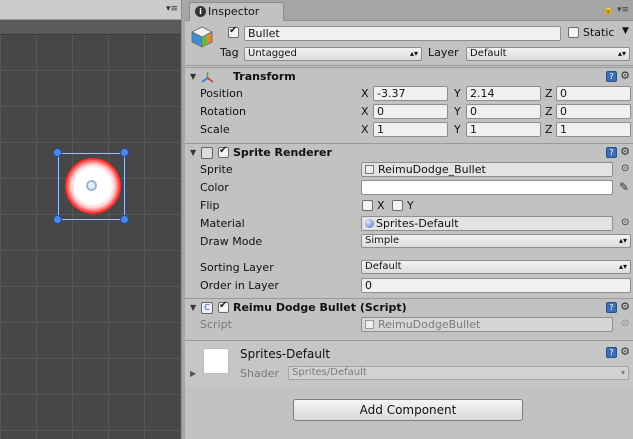  Describe the element at coordinates (573, 32) in the screenshot. I see `static-checkbox` at that location.